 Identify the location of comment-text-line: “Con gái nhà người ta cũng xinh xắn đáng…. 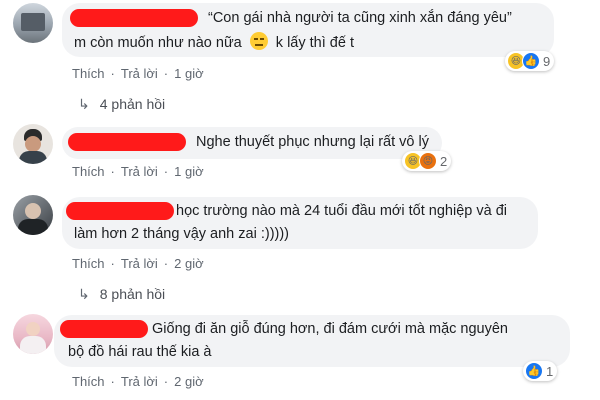
(360, 18).